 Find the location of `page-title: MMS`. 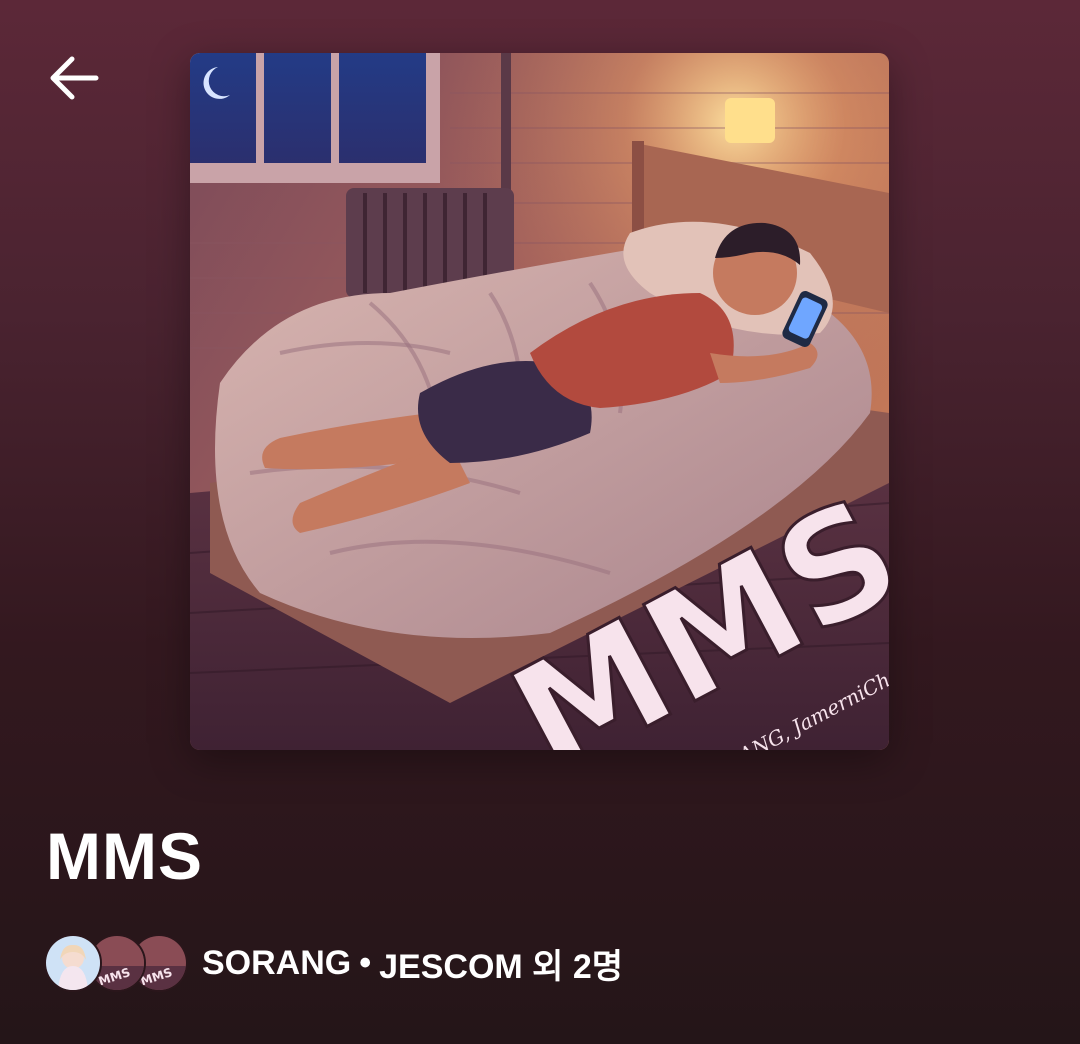

page-title: MMS is located at coordinates (124, 856).